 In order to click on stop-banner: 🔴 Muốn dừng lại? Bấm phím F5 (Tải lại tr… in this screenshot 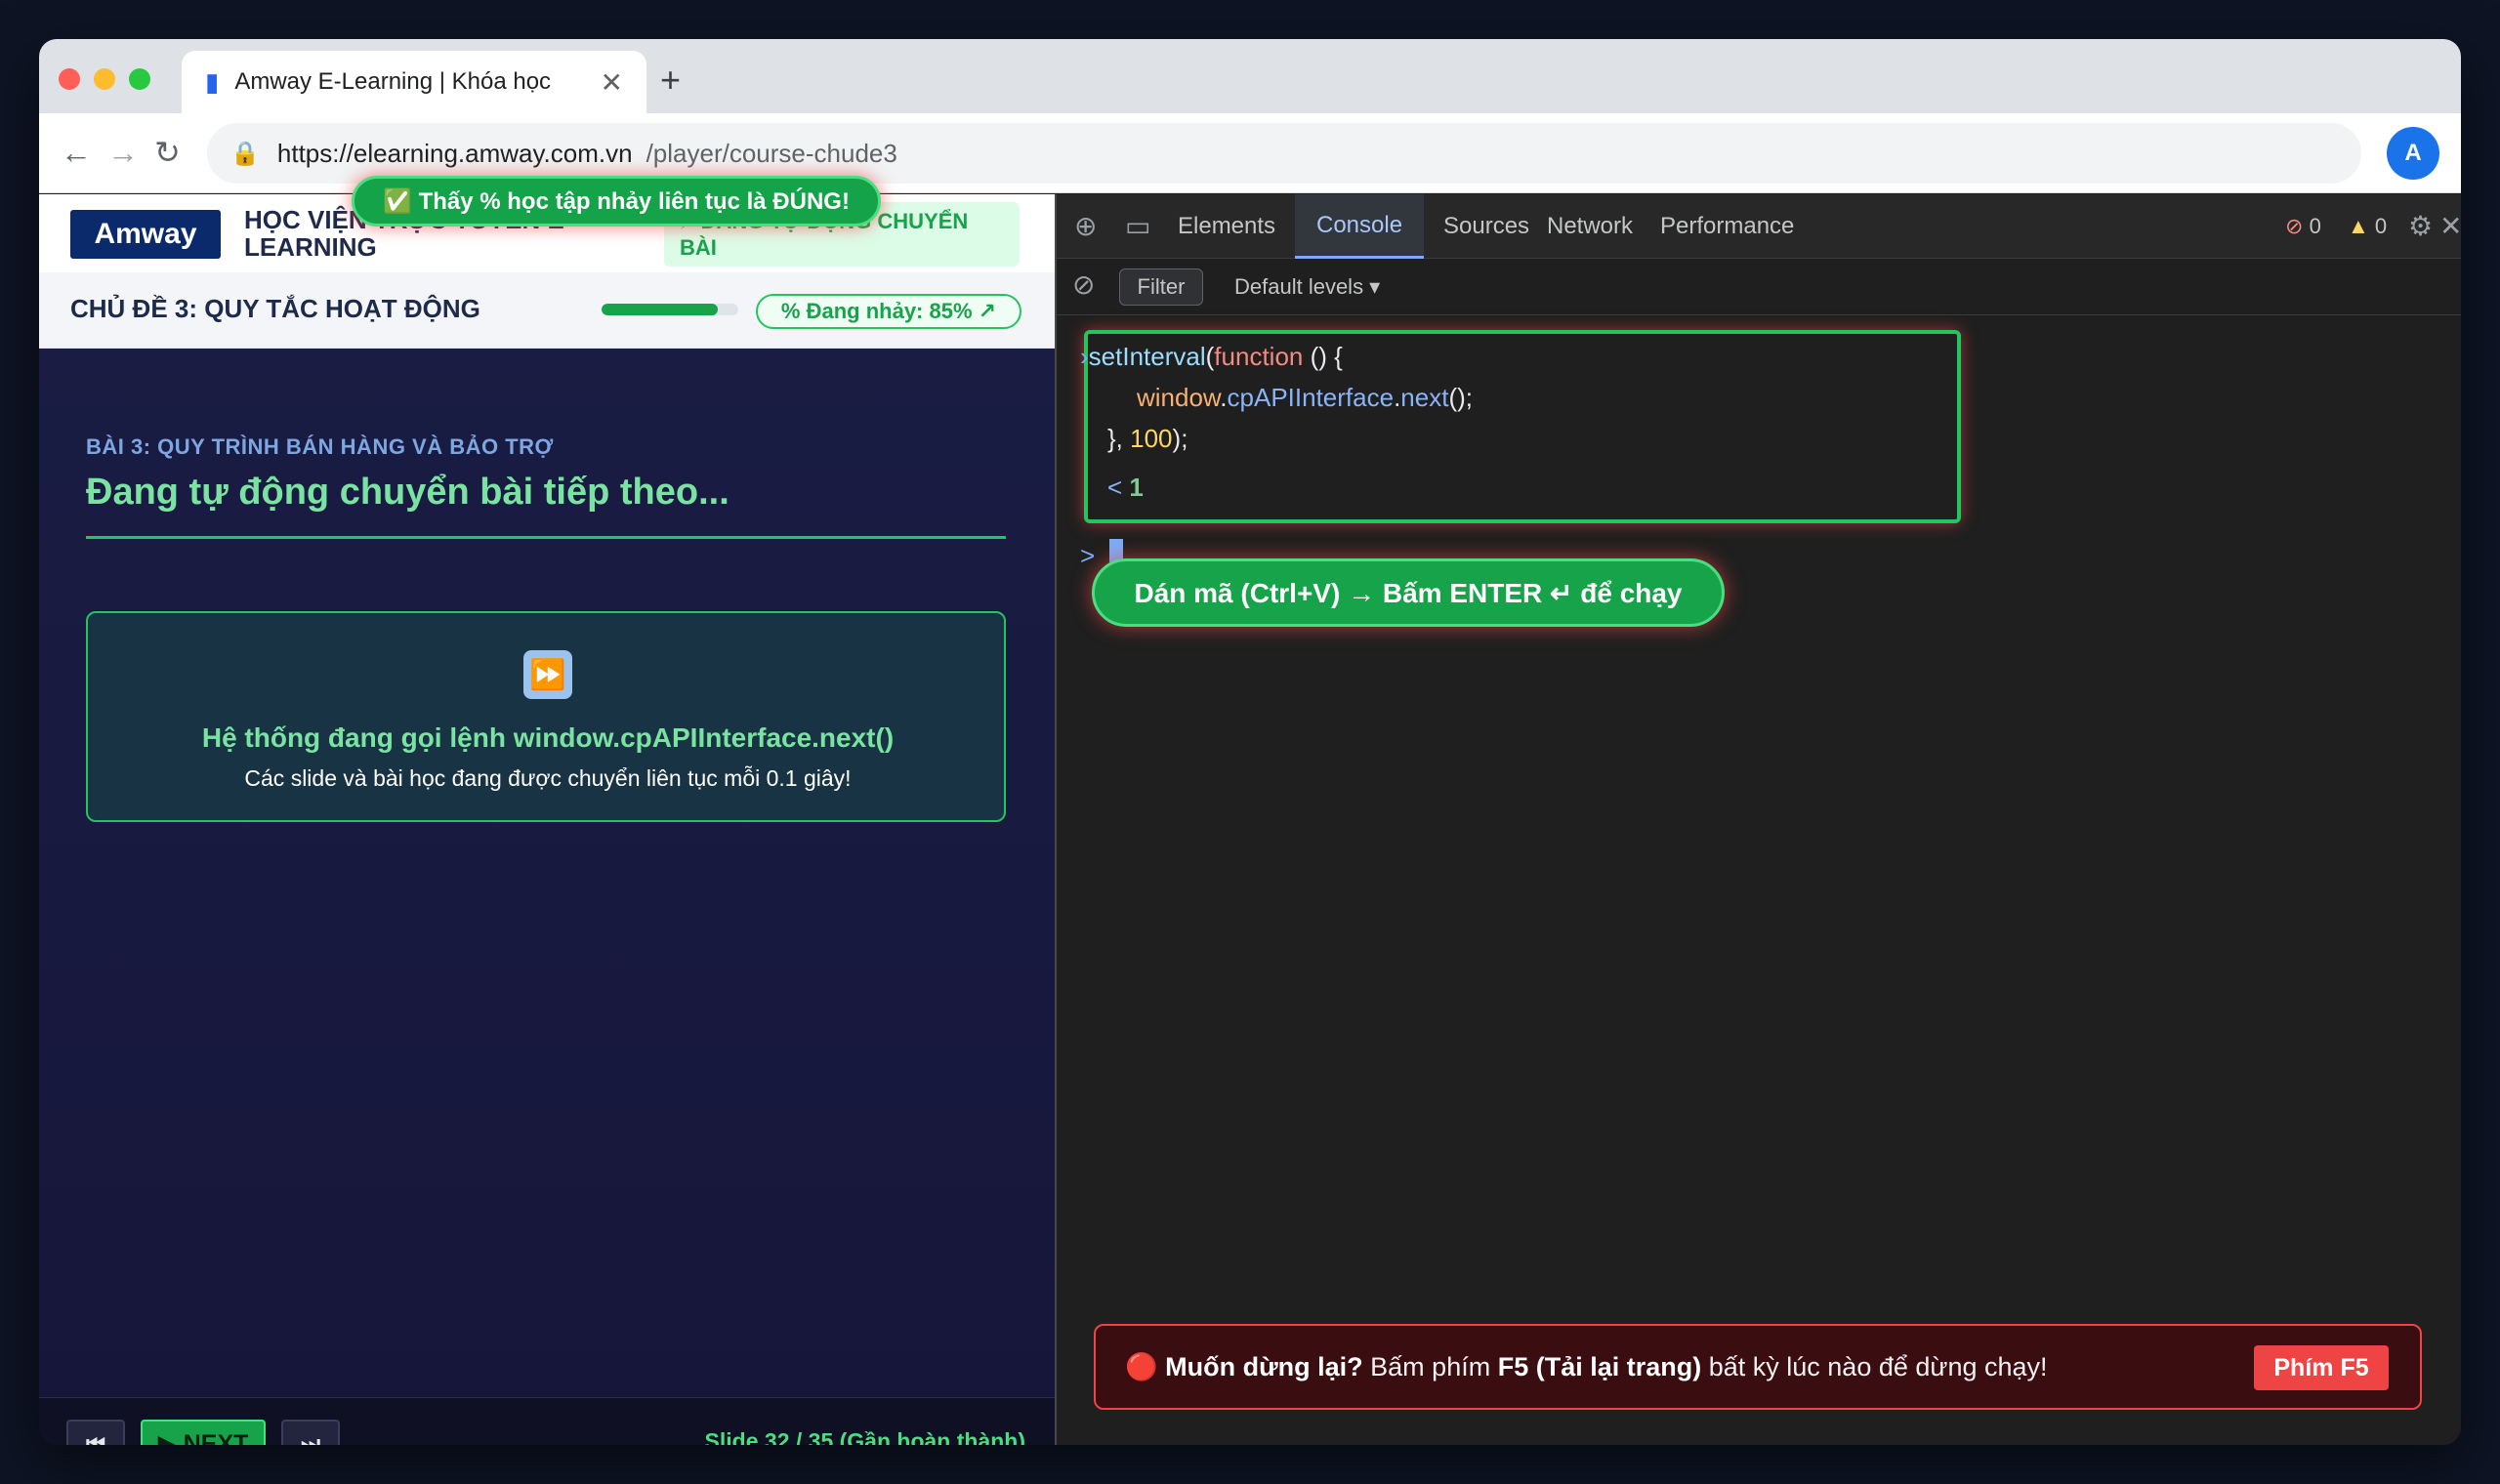, I will do `click(1758, 1367)`.